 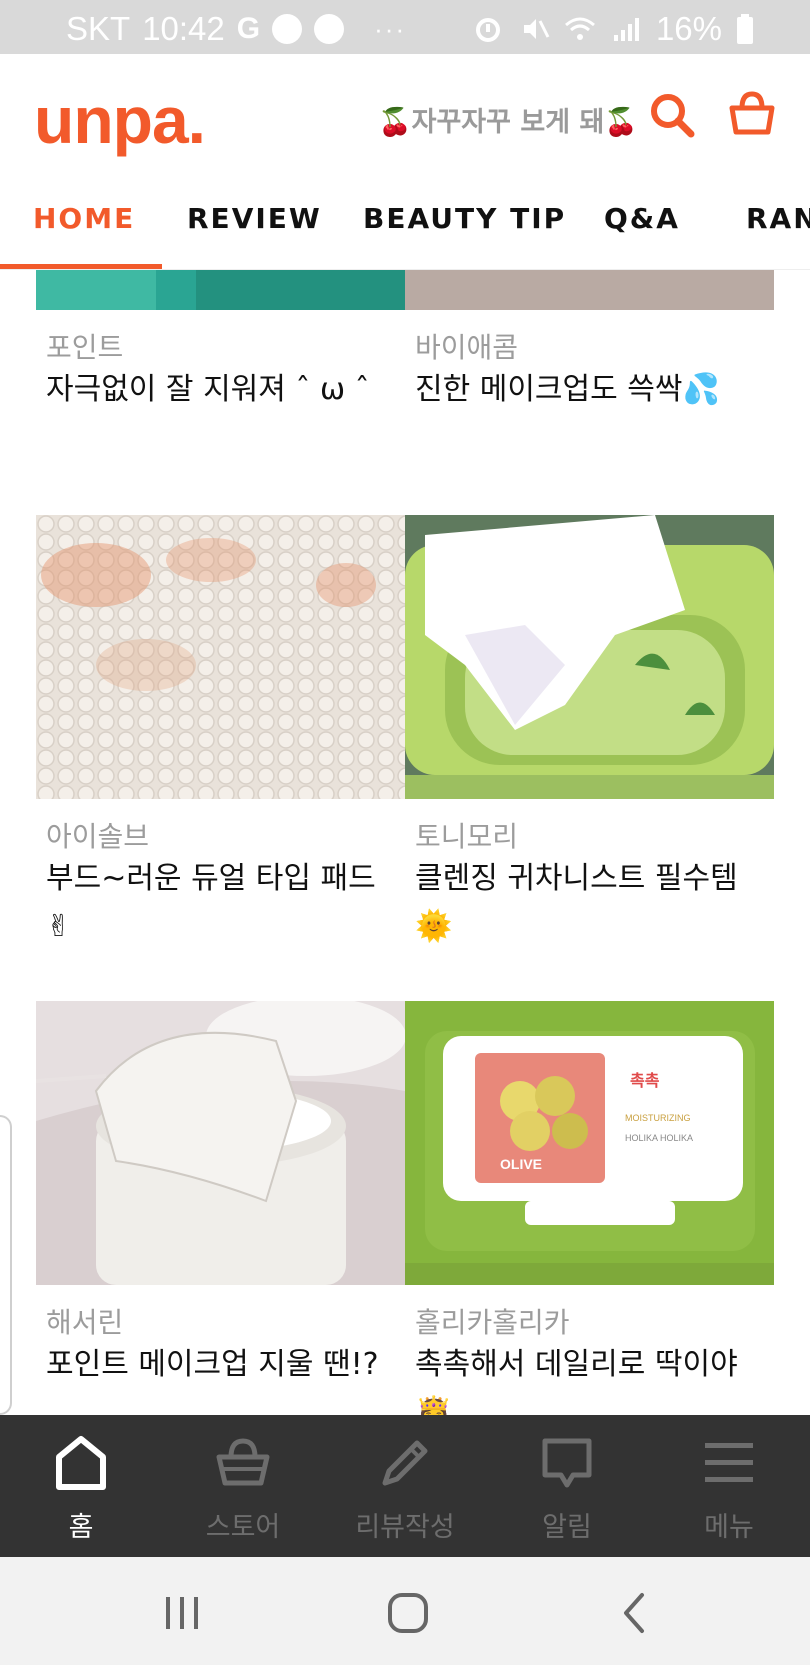 What do you see at coordinates (220, 342) in the screenshot?
I see `review-card: 포인트 자극없이 잘 지워져 ˆ ω ˆ` at bounding box center [220, 342].